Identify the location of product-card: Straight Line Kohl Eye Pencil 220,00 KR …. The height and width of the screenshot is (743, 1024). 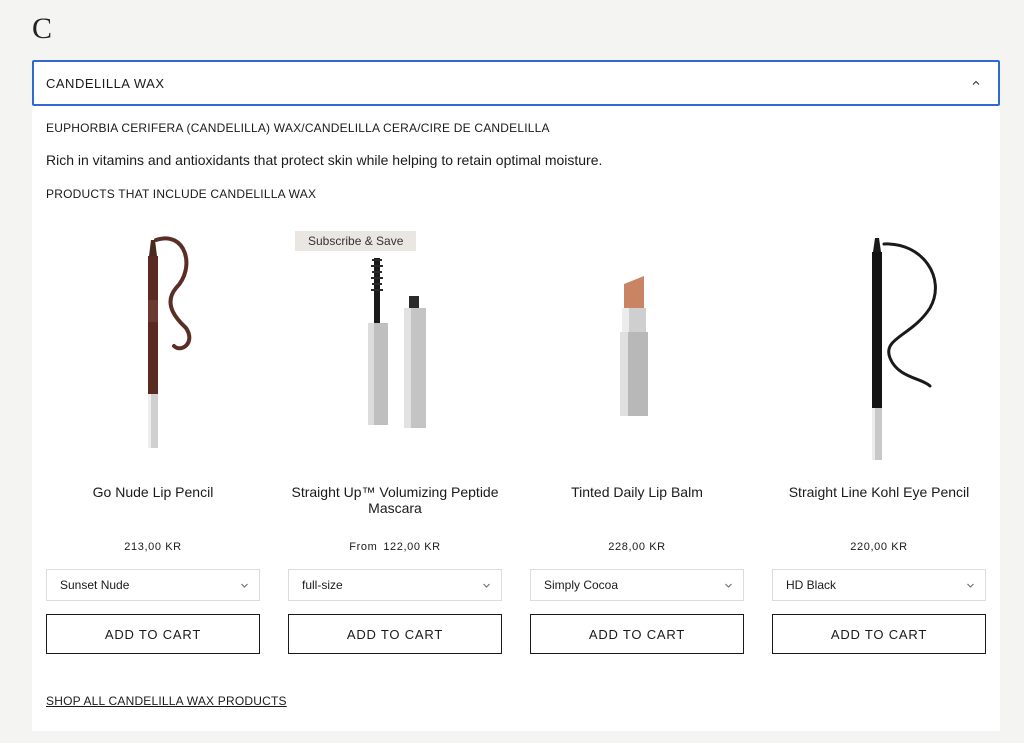
(879, 440).